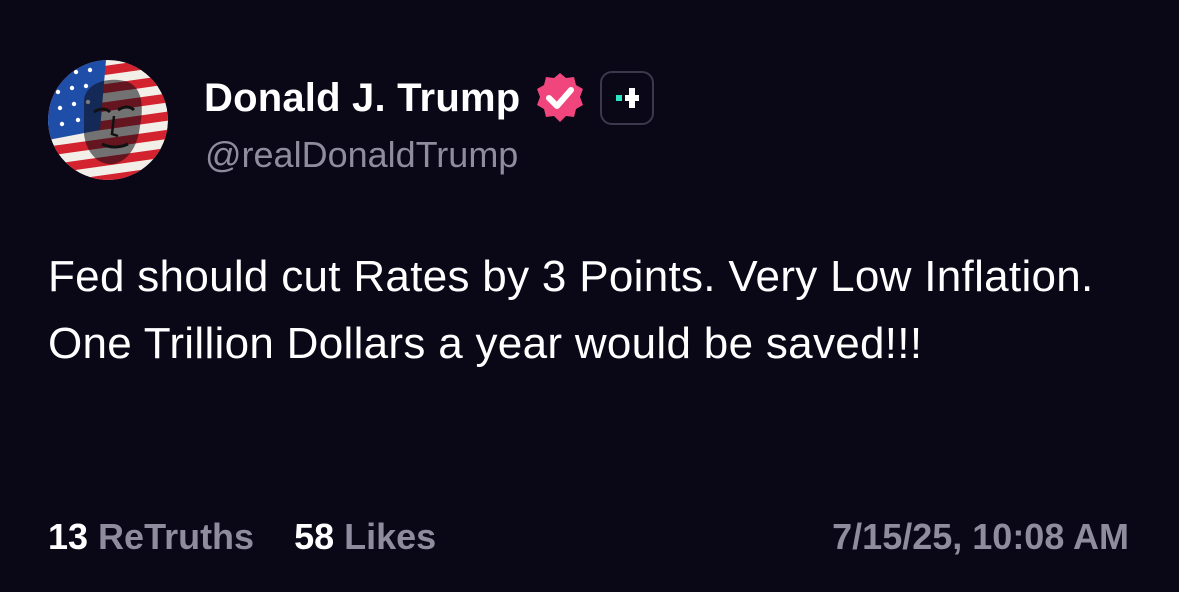 The height and width of the screenshot is (592, 1179). I want to click on likes-stat: 58 Likes, so click(365, 537).